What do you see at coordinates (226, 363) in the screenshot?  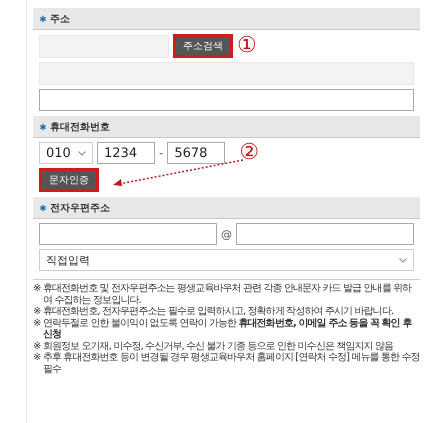 I see `notice-text: ※ 추후 휴대전화번호 등이 변경될 경우 평생교육바우처 홈페이지 [연락처 수정] 메뉴를 통한 수정 필수` at bounding box center [226, 363].